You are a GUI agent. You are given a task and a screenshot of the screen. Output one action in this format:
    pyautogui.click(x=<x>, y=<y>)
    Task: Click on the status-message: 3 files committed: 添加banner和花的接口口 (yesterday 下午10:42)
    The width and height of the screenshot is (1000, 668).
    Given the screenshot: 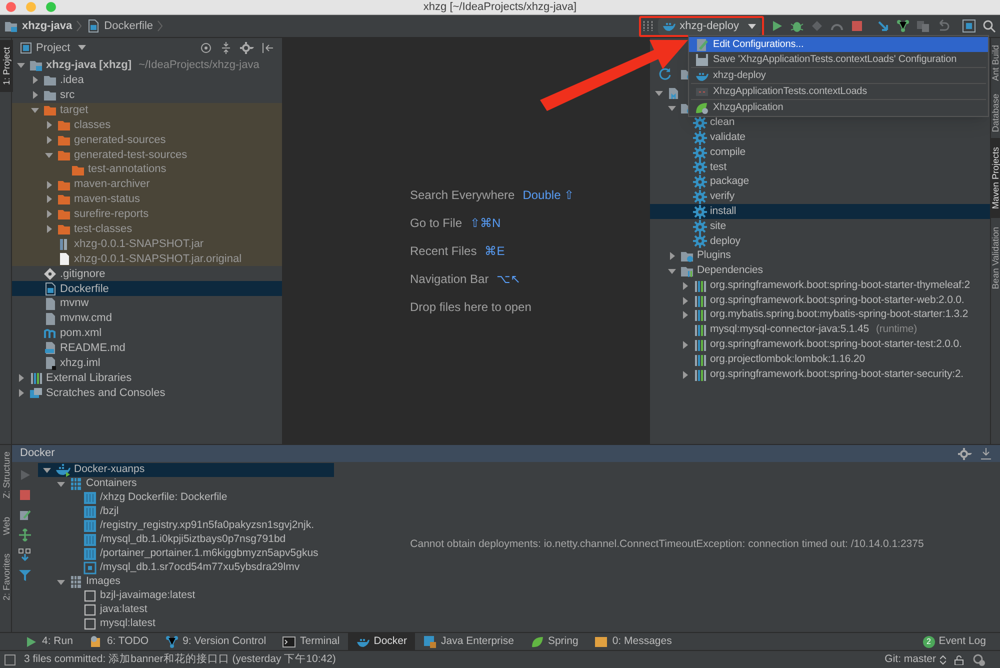 What is the action you would take?
    pyautogui.click(x=180, y=659)
    